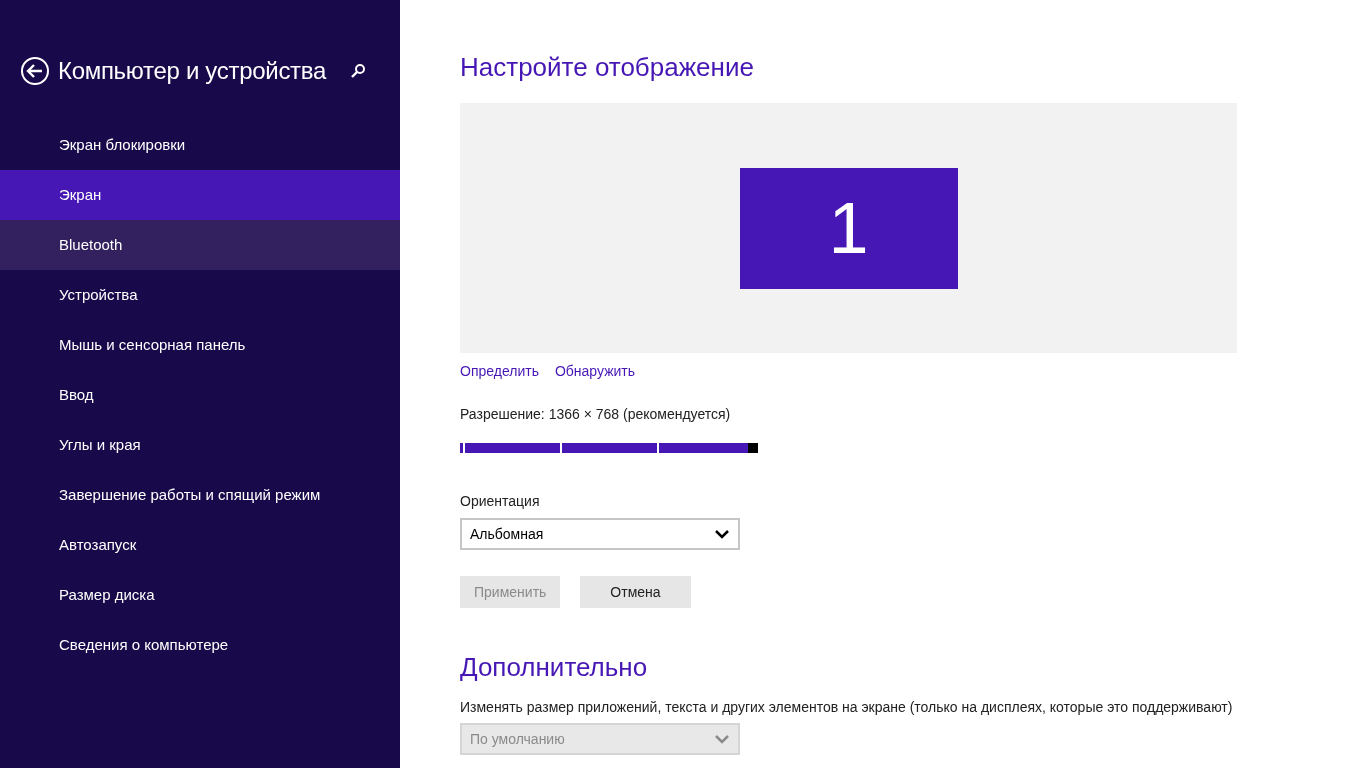  I want to click on sidebar-item: Автозапуск, so click(200, 545).